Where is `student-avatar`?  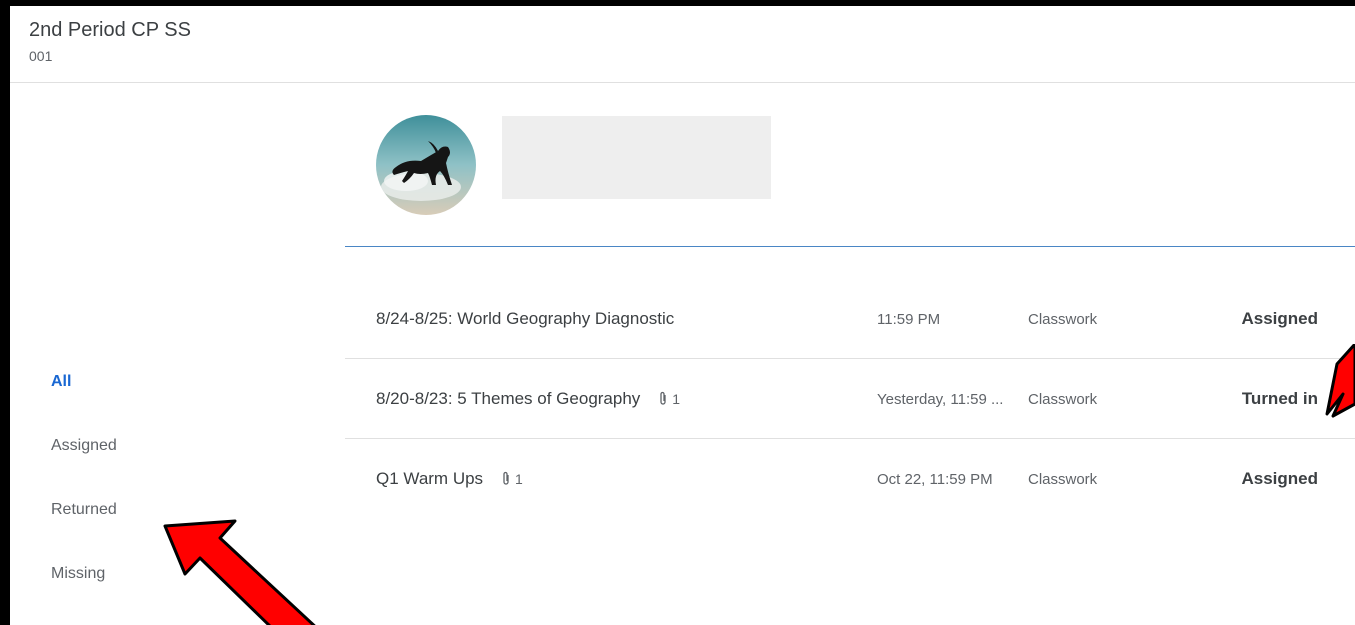 student-avatar is located at coordinates (426, 165).